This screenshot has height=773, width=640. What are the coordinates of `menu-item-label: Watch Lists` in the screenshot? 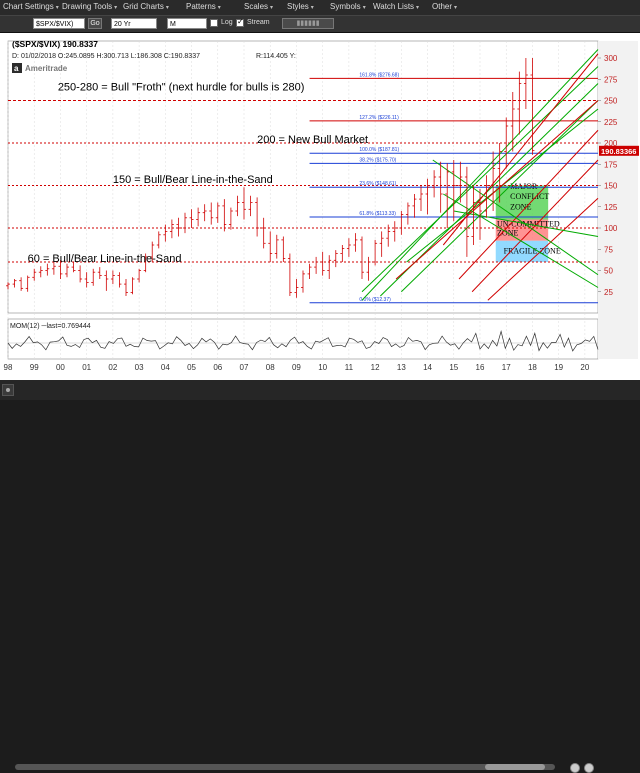 It's located at (394, 6).